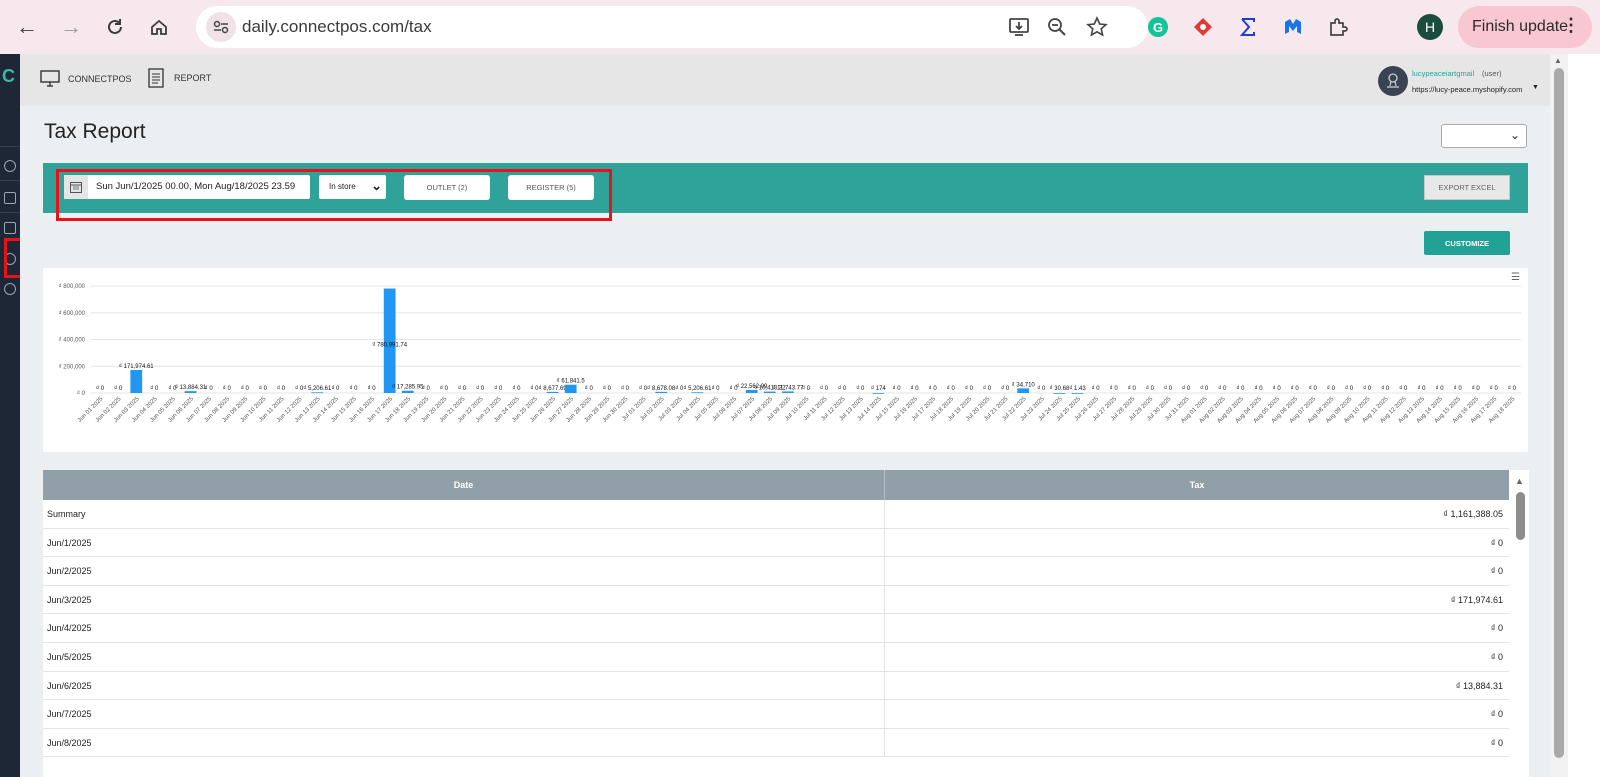 This screenshot has width=1600, height=777. Describe the element at coordinates (776, 514) in the screenshot. I see `table-row: Summary ₫ 1,161,388.05` at that location.